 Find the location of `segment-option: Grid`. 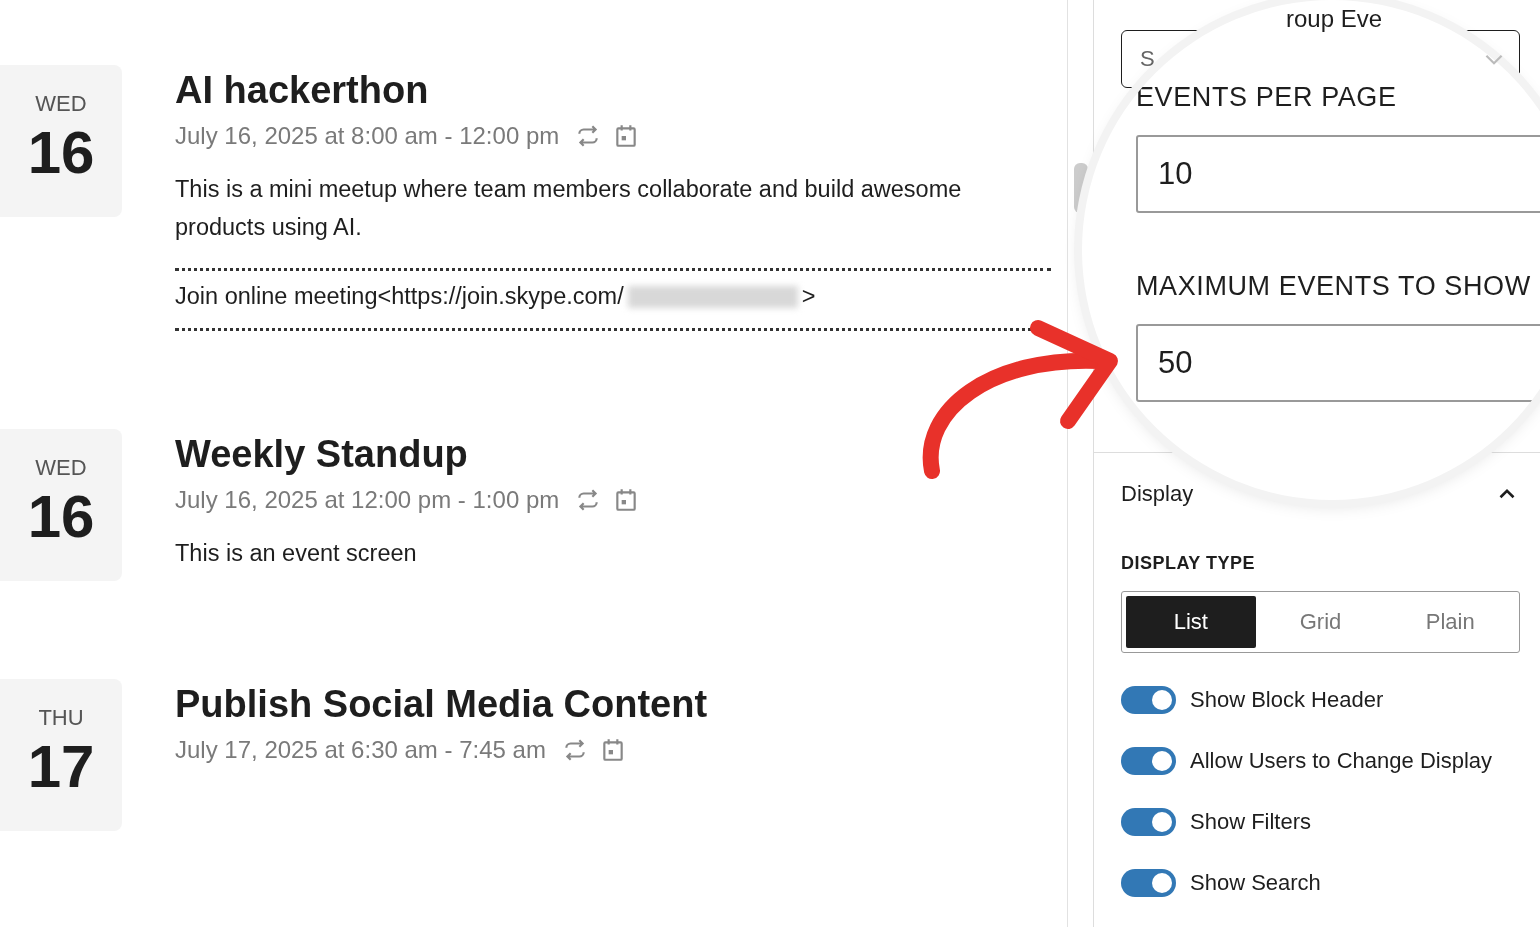

segment-option: Grid is located at coordinates (1320, 622).